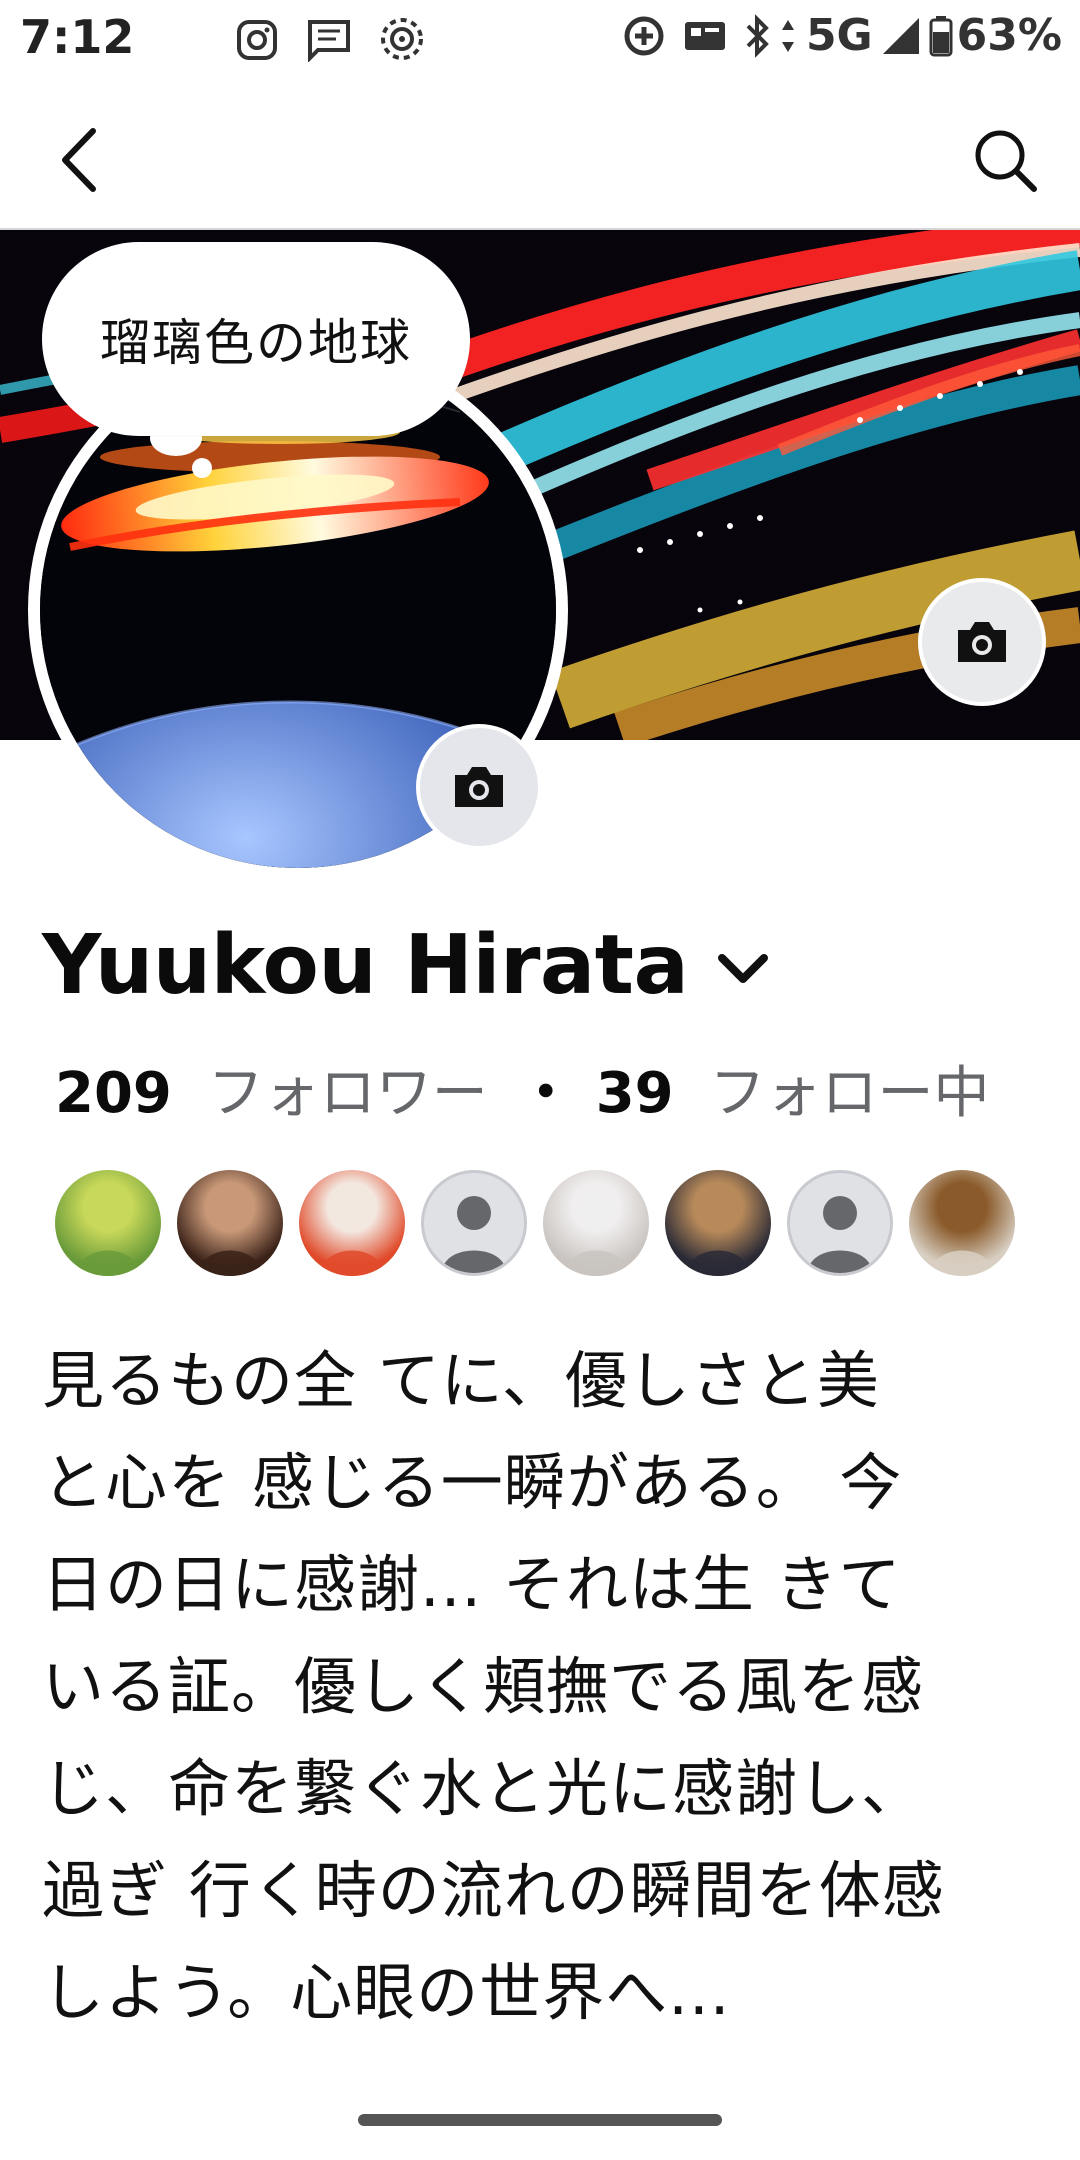 The height and width of the screenshot is (2160, 1080). I want to click on edit-profile-photo-button, so click(479, 787).